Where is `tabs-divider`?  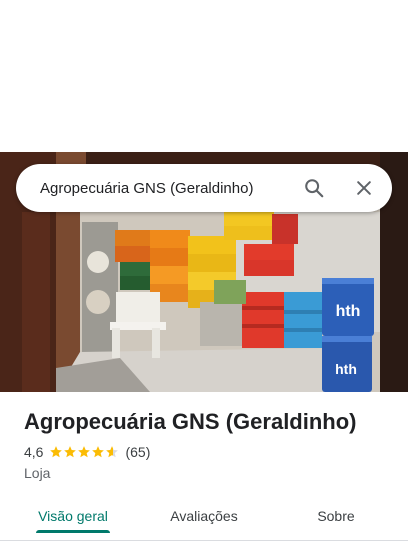 tabs-divider is located at coordinates (204, 540).